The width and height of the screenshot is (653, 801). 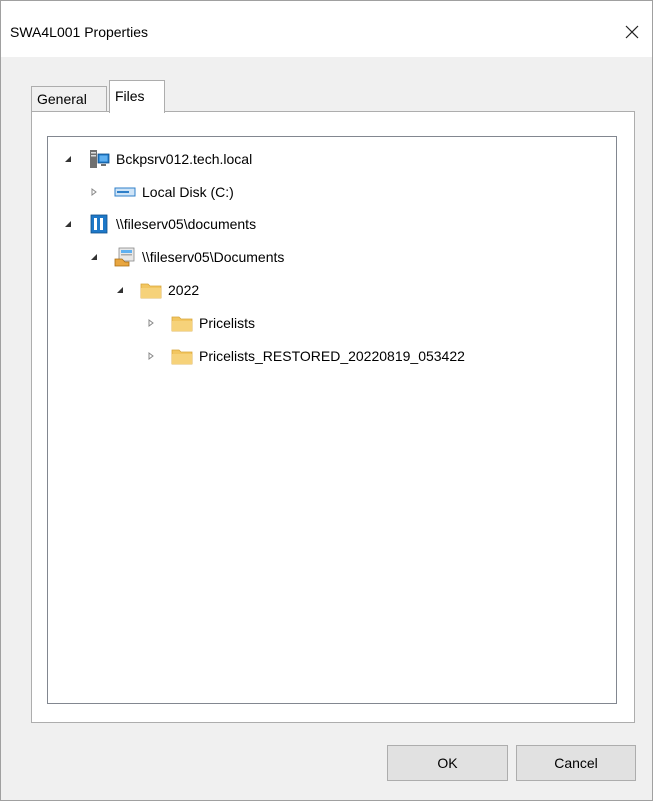 I want to click on close-icon, so click(x=632, y=32).